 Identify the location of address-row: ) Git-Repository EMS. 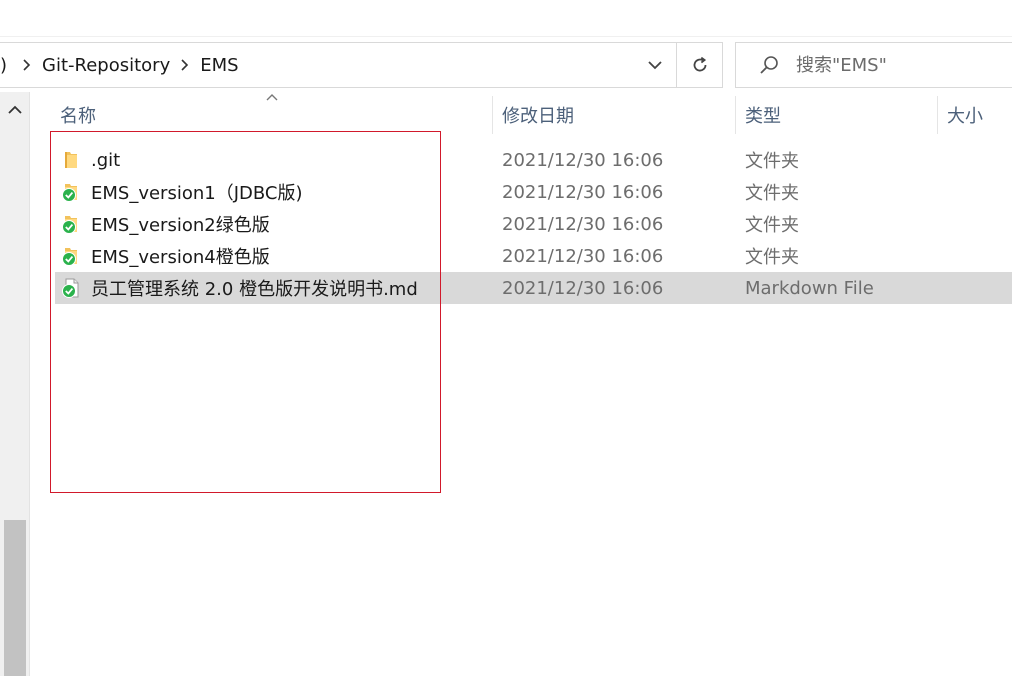
(506, 65).